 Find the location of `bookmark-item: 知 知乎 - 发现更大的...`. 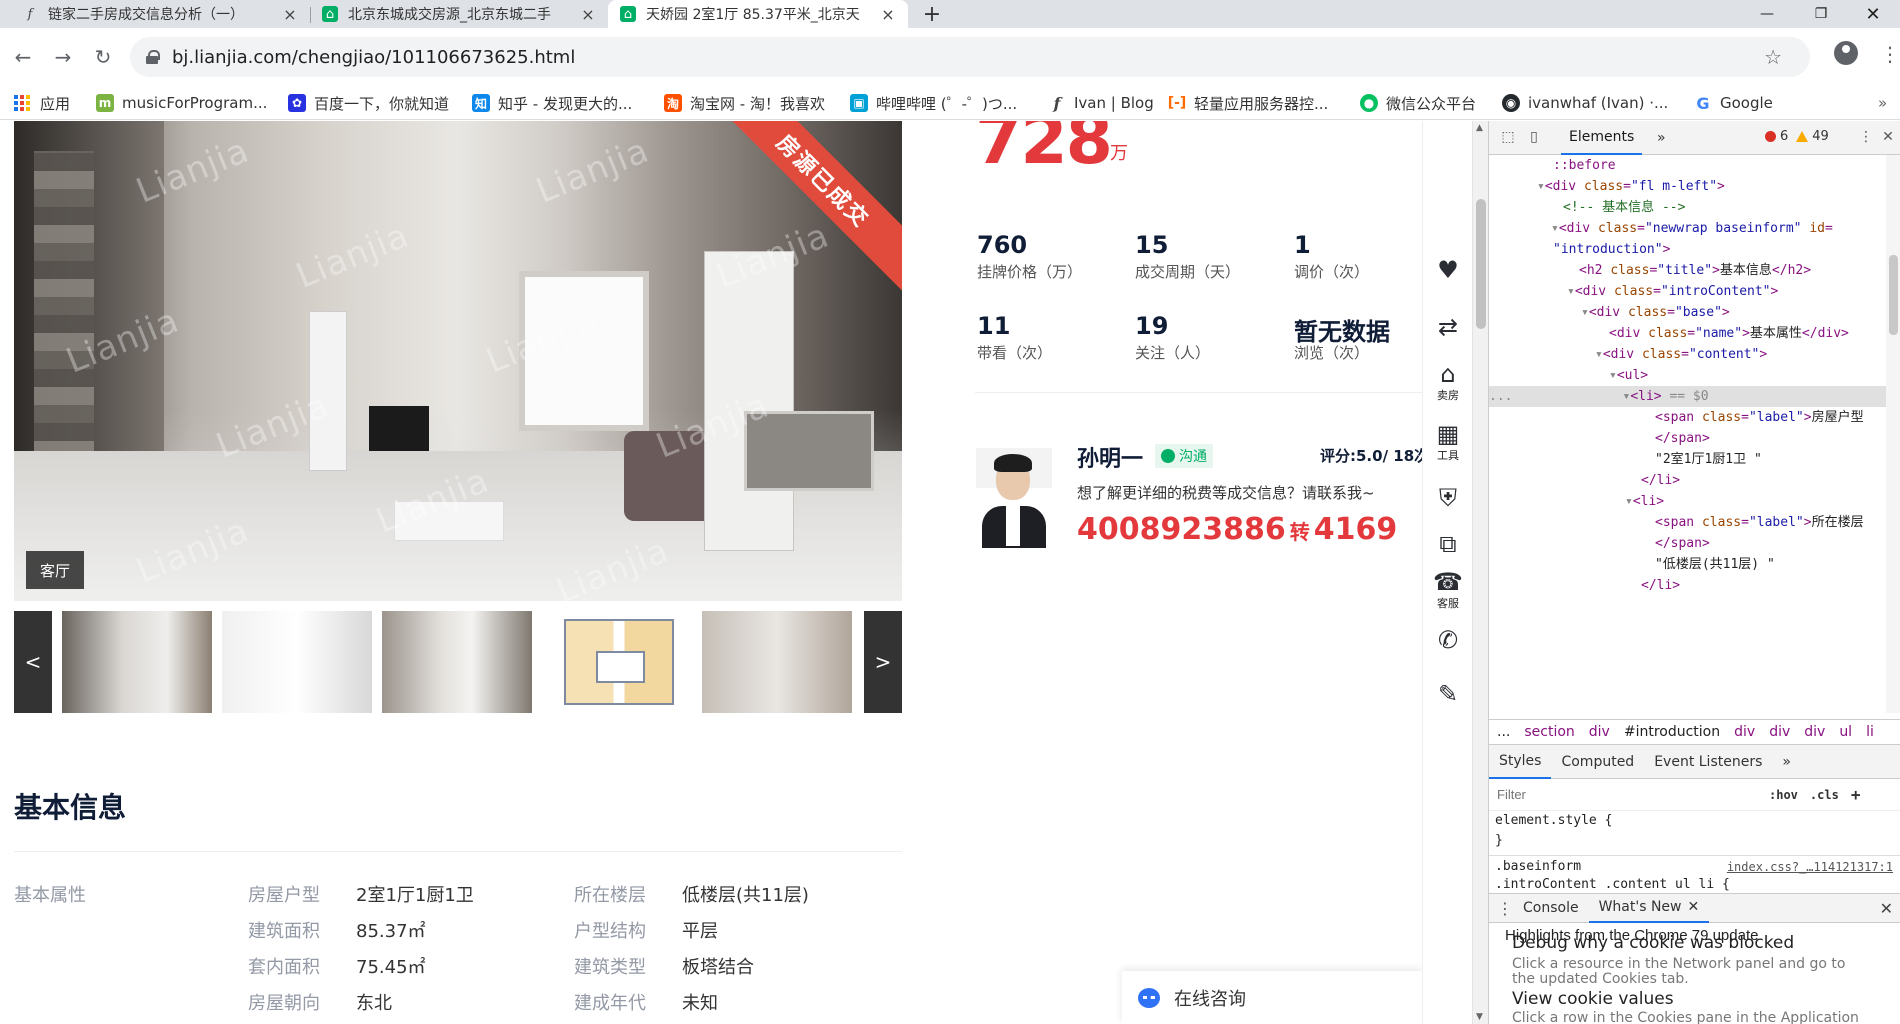

bookmark-item: 知 知乎 - 发现更大的... is located at coordinates (552, 103).